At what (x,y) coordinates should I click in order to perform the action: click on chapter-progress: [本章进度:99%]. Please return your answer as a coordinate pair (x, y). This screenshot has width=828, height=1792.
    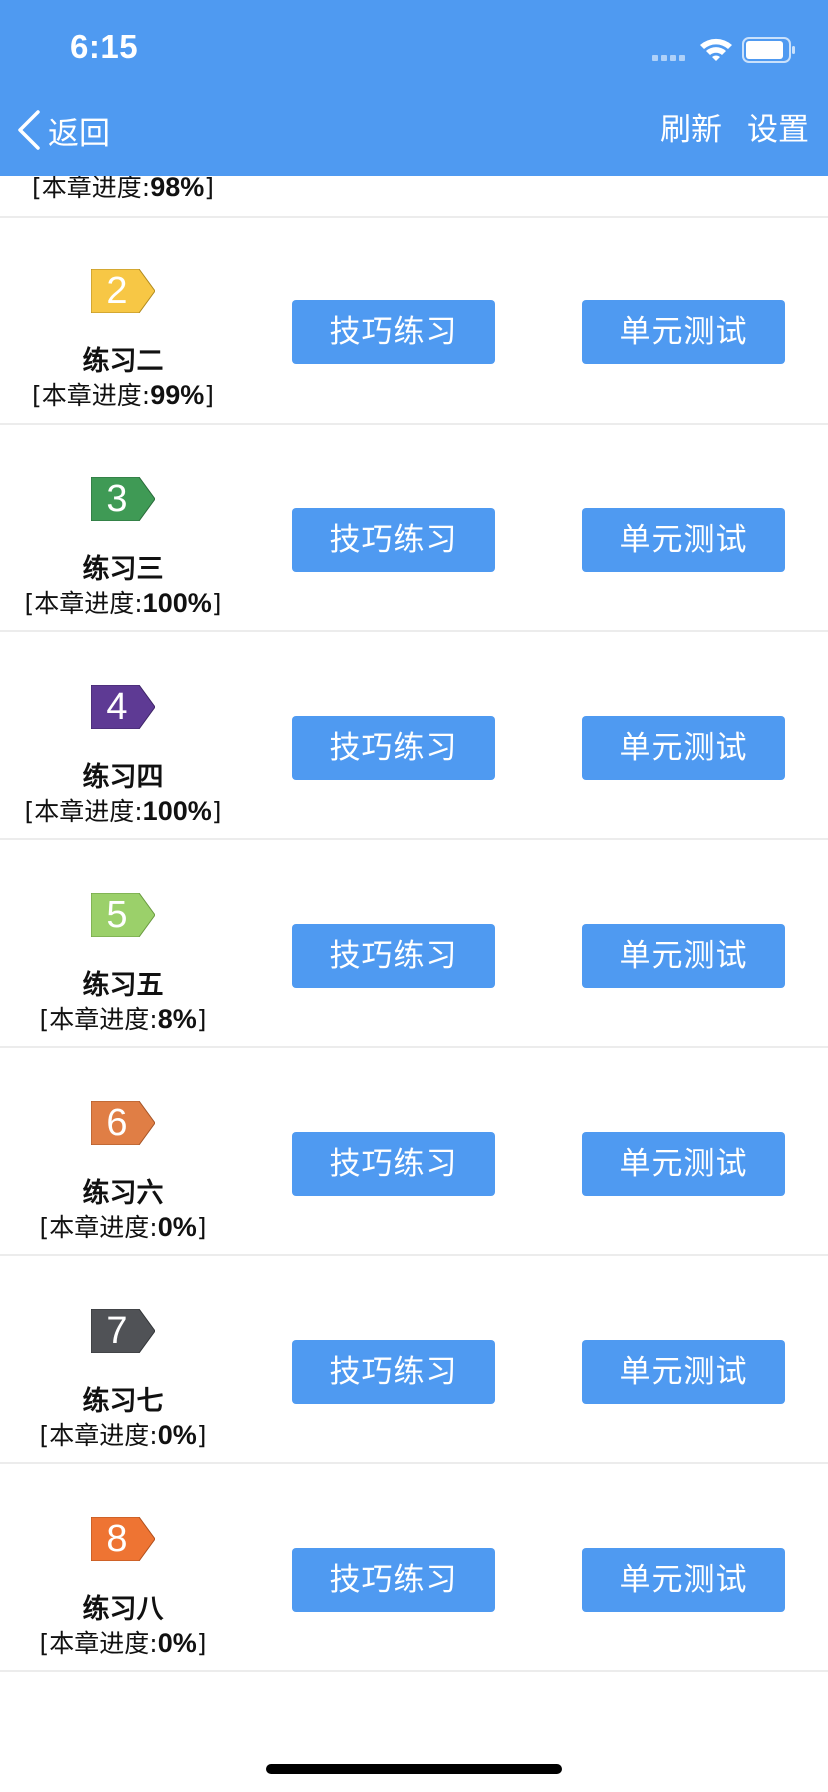
    Looking at the image, I should click on (123, 394).